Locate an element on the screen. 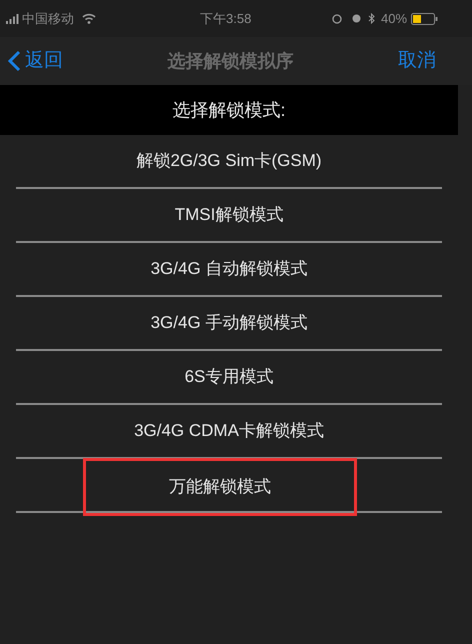 The height and width of the screenshot is (644, 472). option-item: 3G/4G CDMA卡解锁模式 is located at coordinates (229, 431).